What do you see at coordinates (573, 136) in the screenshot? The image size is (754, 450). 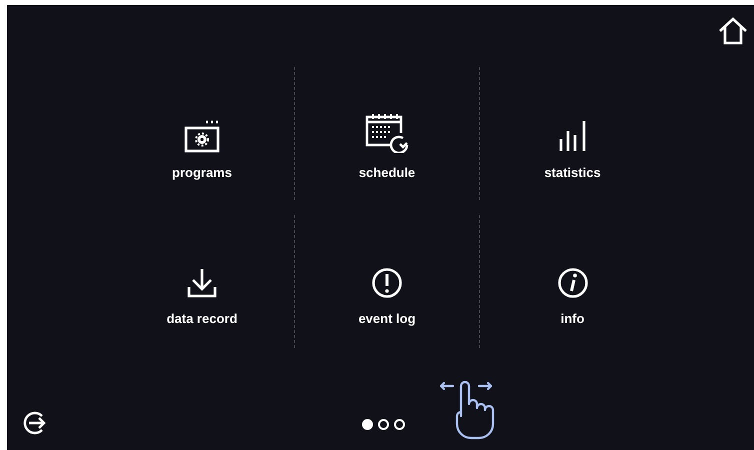 I see `bar-lines-icon` at bounding box center [573, 136].